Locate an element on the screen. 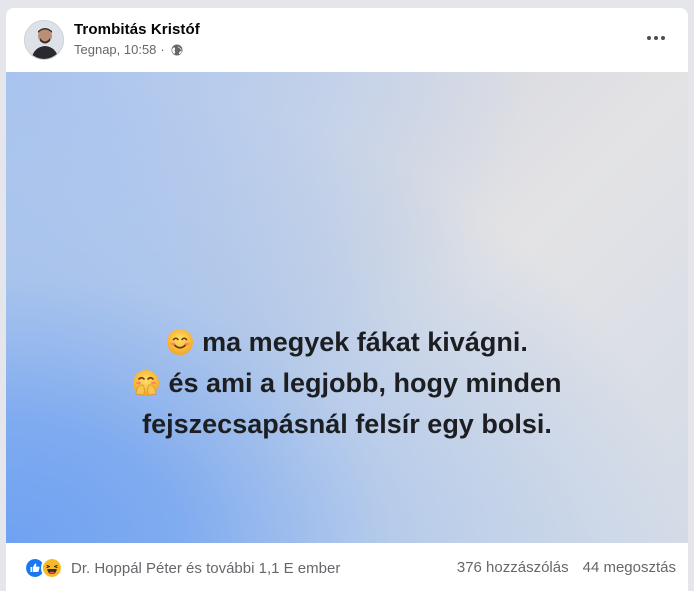 The width and height of the screenshot is (694, 591). avatar-image is located at coordinates (44, 40).